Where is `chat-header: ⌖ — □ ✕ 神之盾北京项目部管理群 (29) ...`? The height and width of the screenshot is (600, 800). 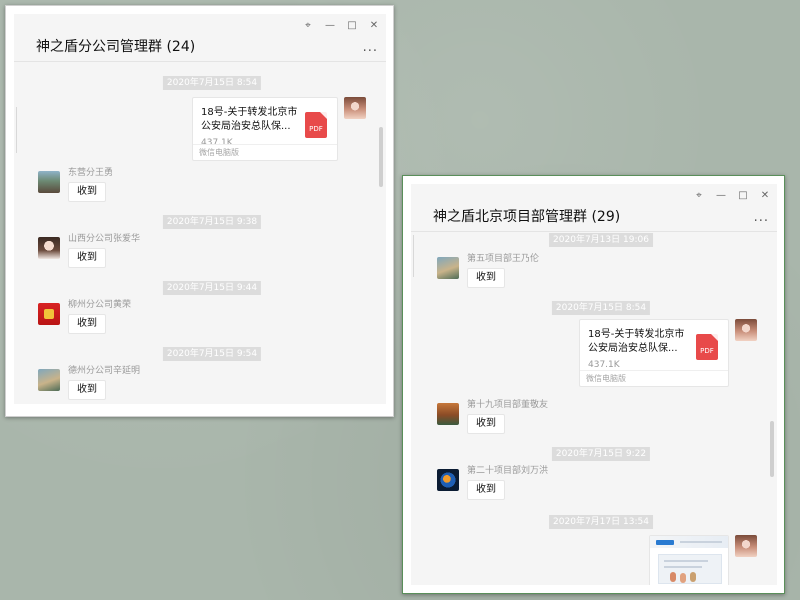
chat-header: ⌖ — □ ✕ 神之盾北京项目部管理群 (29) ... is located at coordinates (594, 208).